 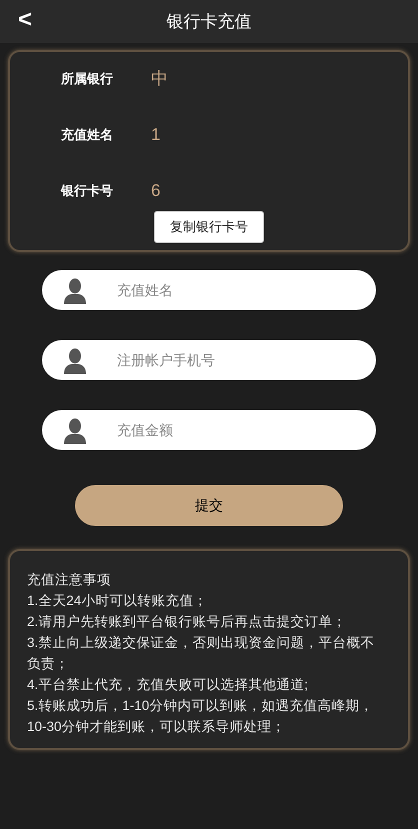 What do you see at coordinates (25, 20) in the screenshot?
I see `back-button: <` at bounding box center [25, 20].